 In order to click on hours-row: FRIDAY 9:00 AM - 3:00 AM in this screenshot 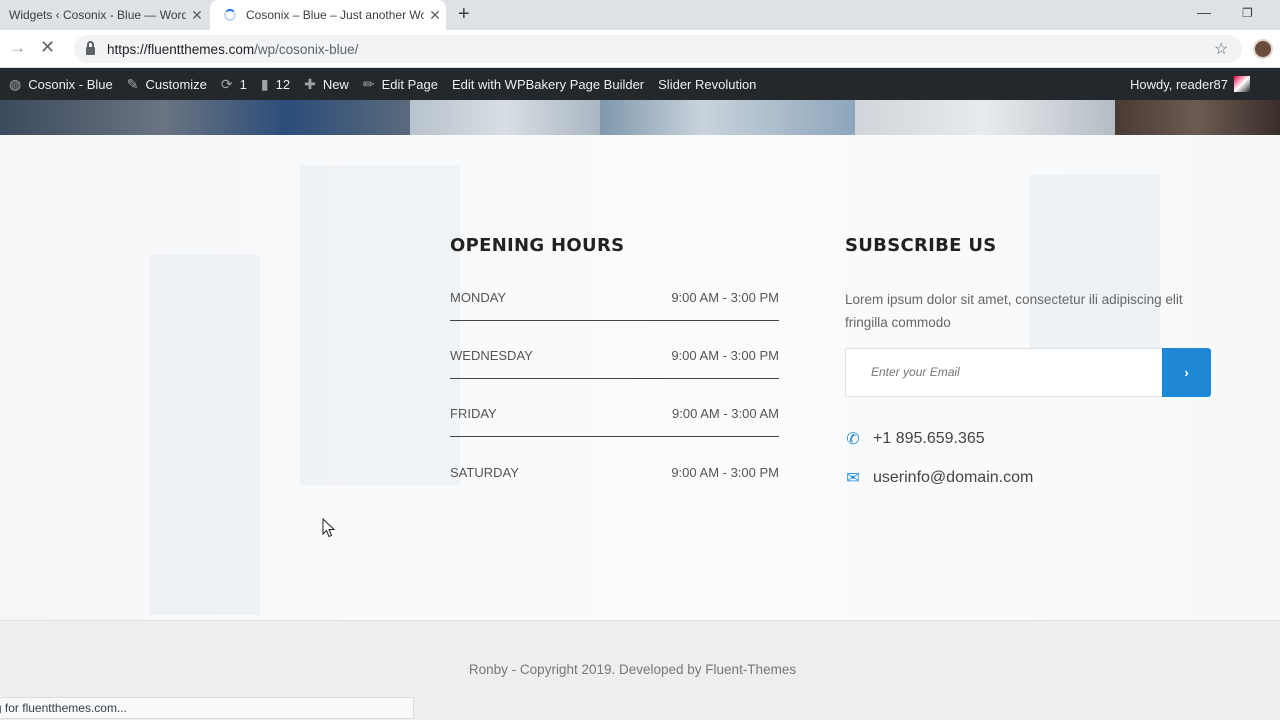, I will do `click(614, 426)`.